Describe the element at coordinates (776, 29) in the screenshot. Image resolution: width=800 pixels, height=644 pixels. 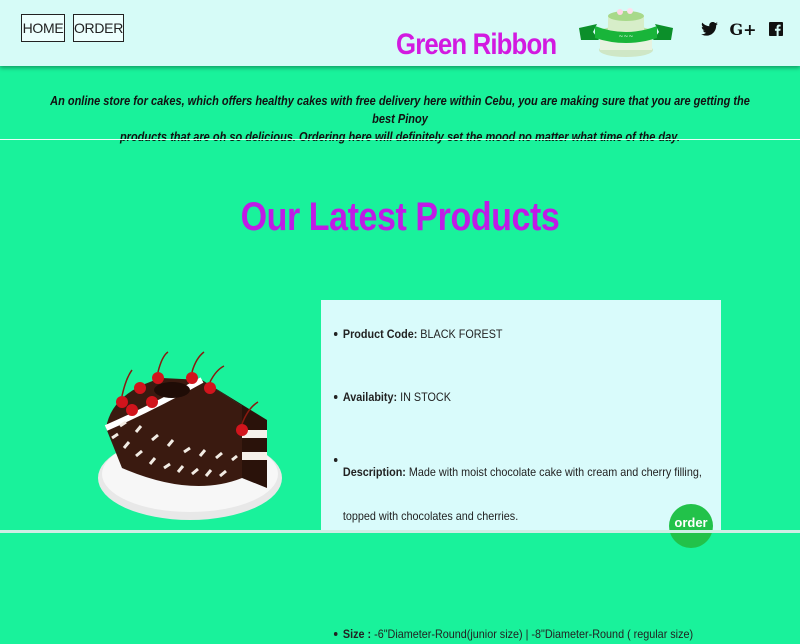
I see `facebook-icon` at that location.